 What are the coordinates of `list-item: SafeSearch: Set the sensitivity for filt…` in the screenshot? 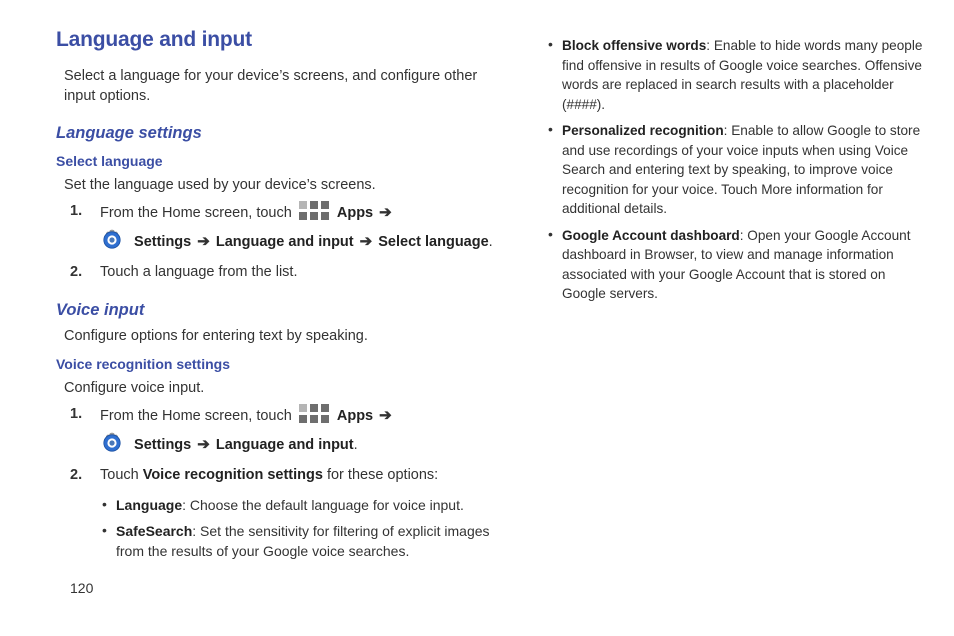 It's located at (304, 540).